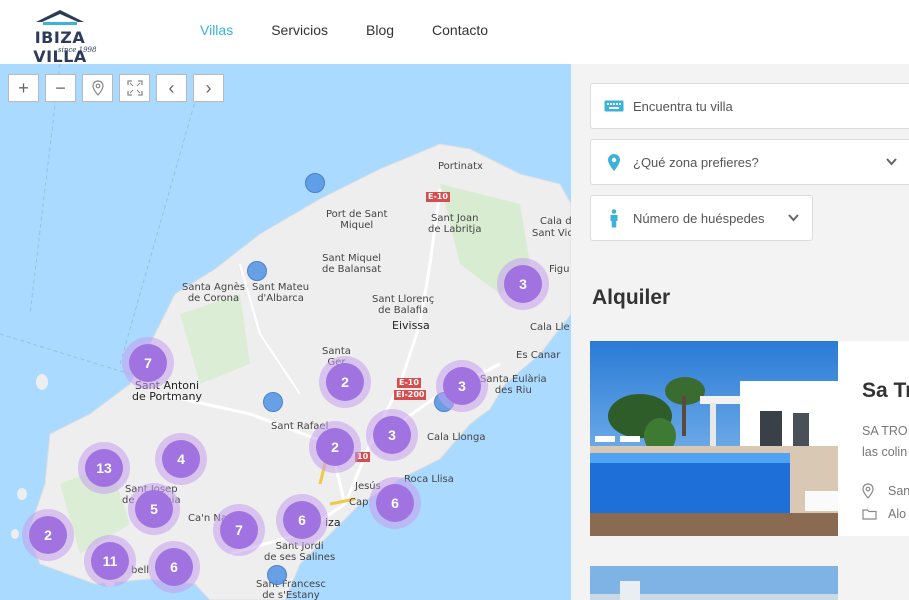  Describe the element at coordinates (60, 37) in the screenshot. I see `logo: IBIZA VILLA since 1998` at that location.